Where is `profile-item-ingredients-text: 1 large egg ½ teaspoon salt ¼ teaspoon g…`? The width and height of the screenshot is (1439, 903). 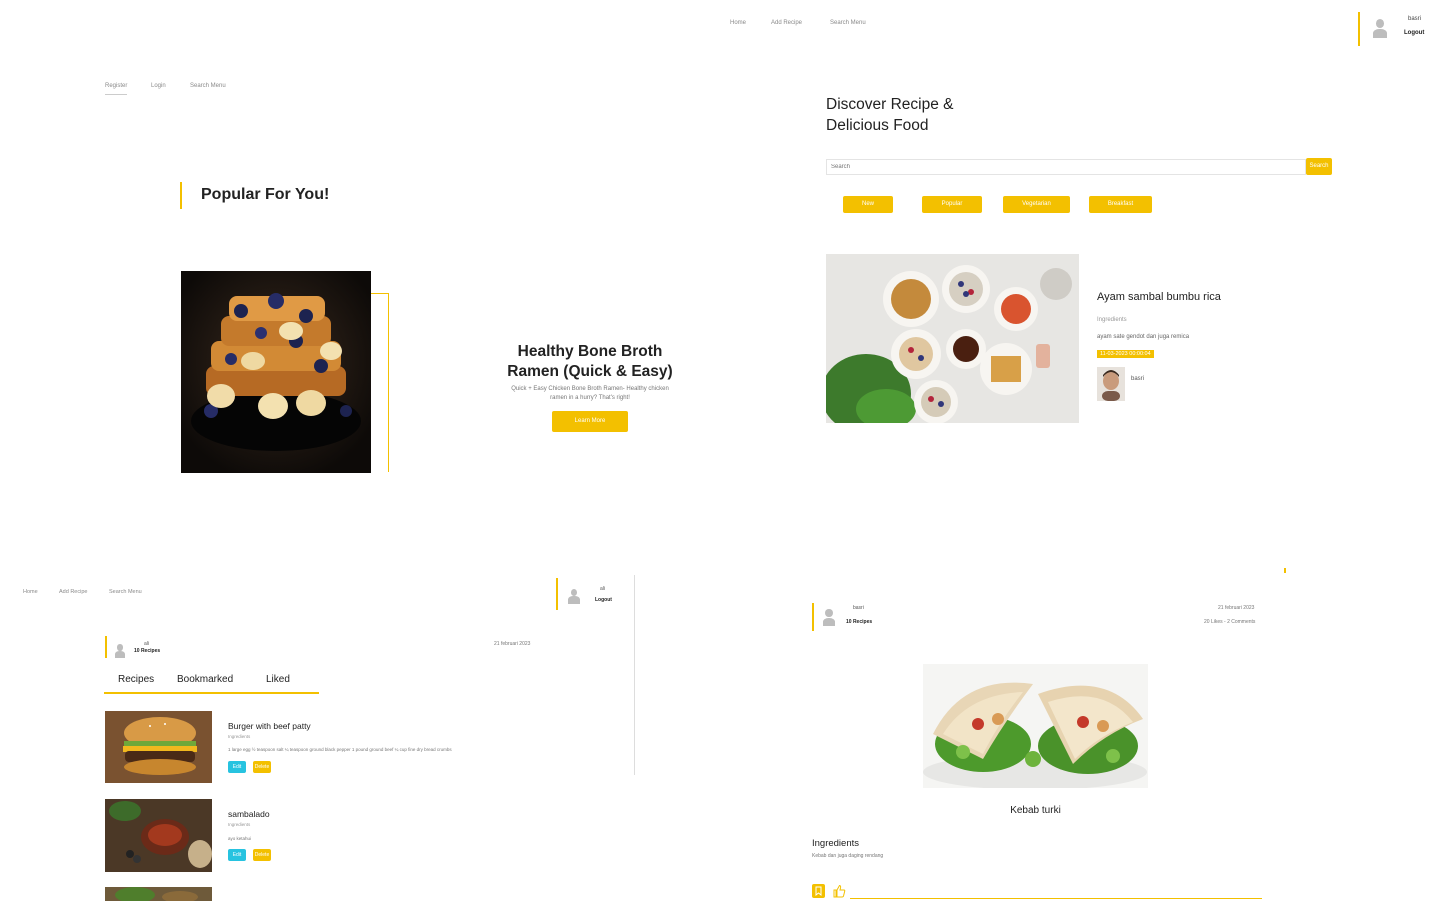
profile-item-ingredients-text: 1 large egg ½ teaspoon salt ¼ teaspoon g… is located at coordinates (340, 749).